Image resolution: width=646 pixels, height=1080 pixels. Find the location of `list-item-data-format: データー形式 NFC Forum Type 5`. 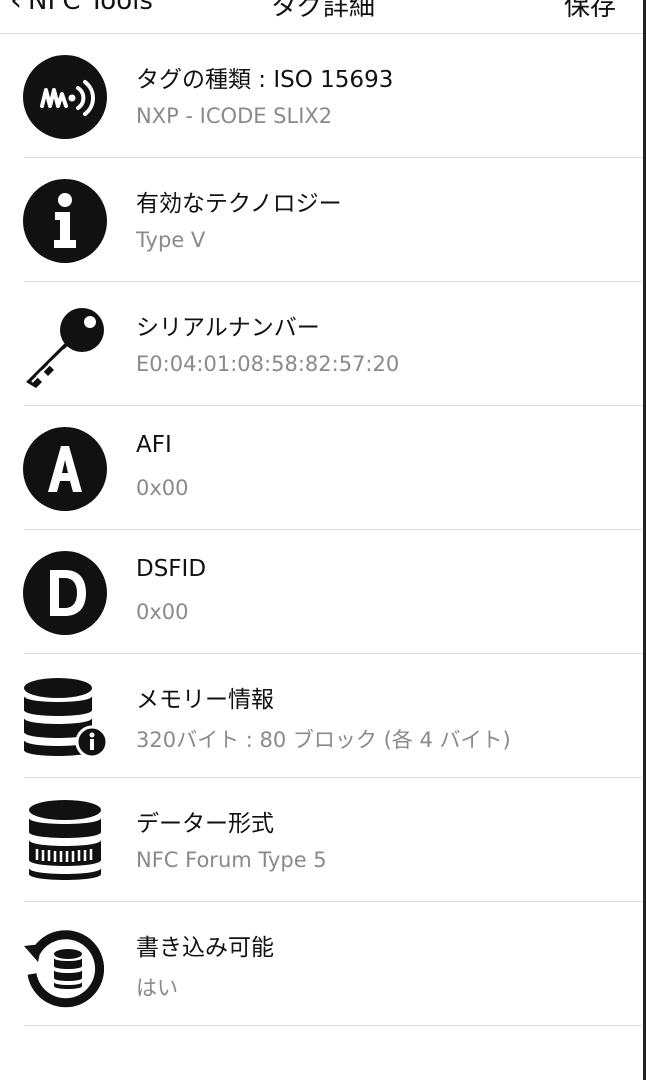

list-item-data-format: データー形式 NFC Forum Type 5 is located at coordinates (323, 840).